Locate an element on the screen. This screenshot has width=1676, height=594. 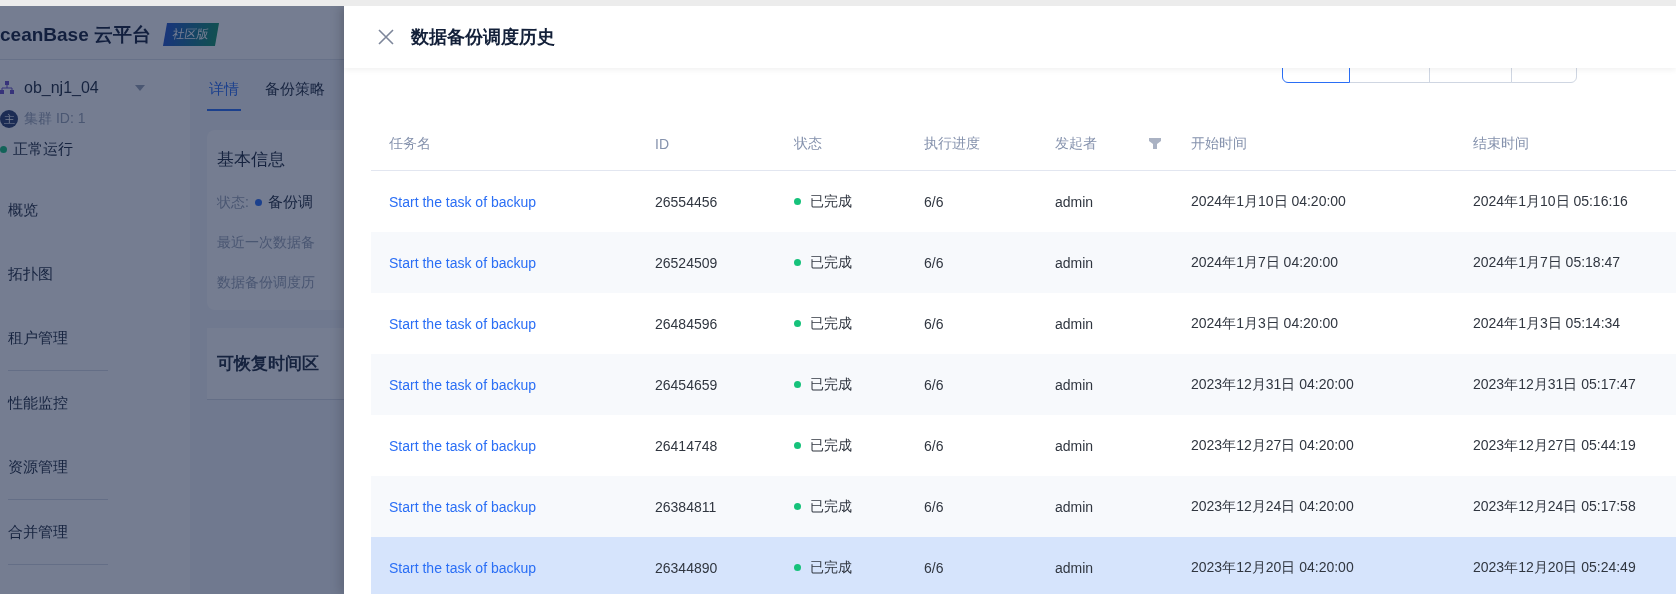
card-title: 基本信息 is located at coordinates (251, 160).